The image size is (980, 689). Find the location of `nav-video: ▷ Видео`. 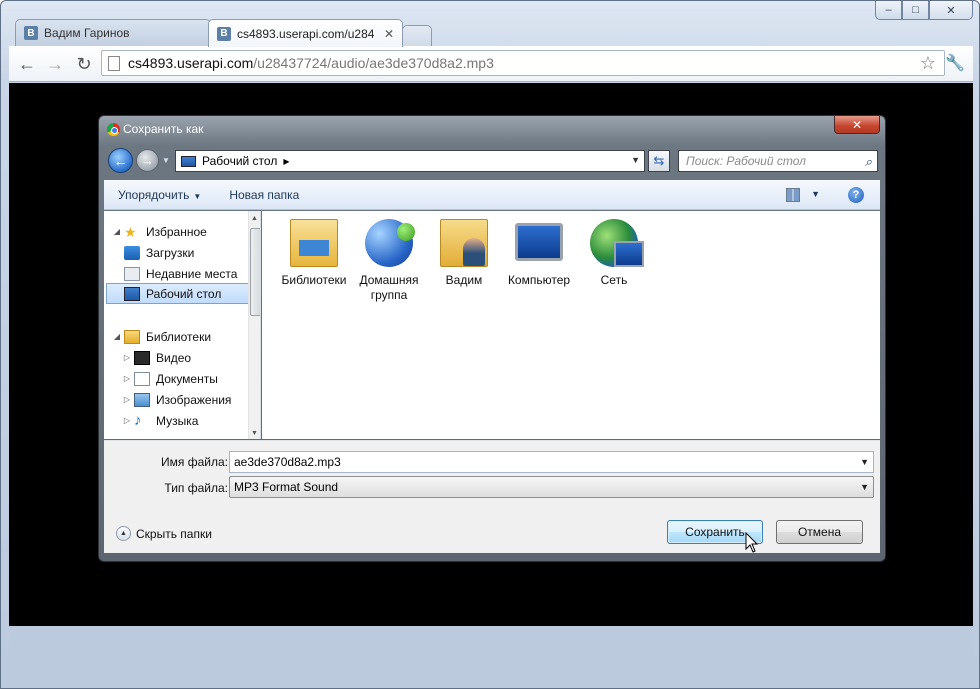

nav-video: ▷ Видео is located at coordinates (191, 357).